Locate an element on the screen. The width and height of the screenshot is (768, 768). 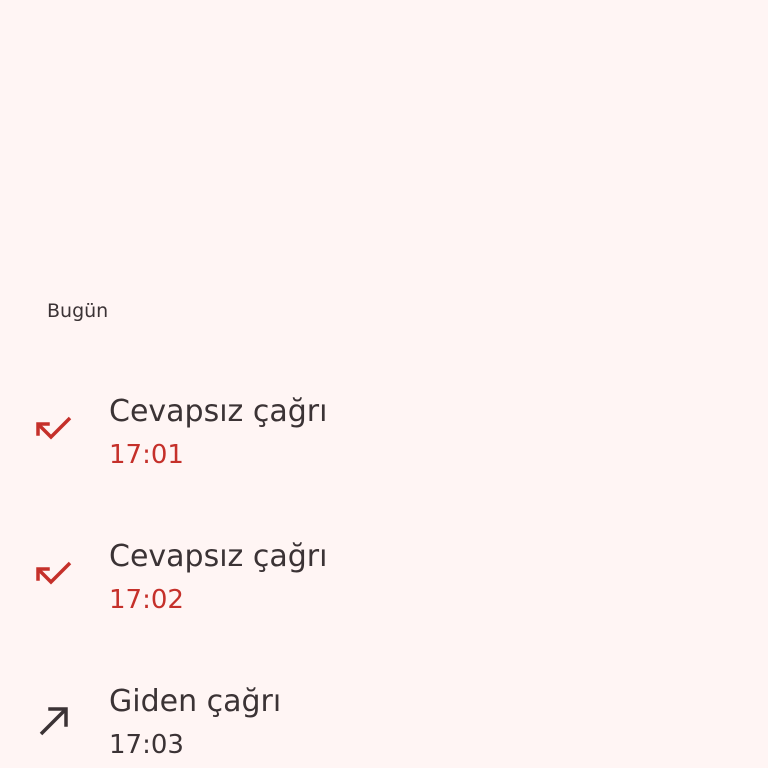
call-list-item: Giden çağrı 17:03 is located at coordinates (384, 719).